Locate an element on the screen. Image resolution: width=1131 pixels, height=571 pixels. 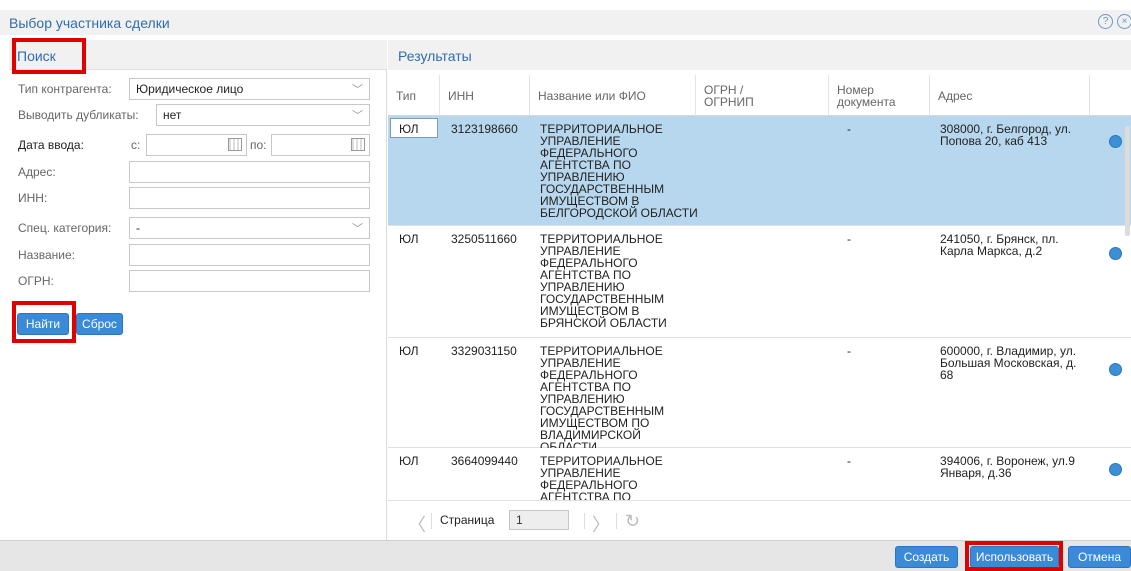
cell-inn: 3329031150 is located at coordinates (484, 351).